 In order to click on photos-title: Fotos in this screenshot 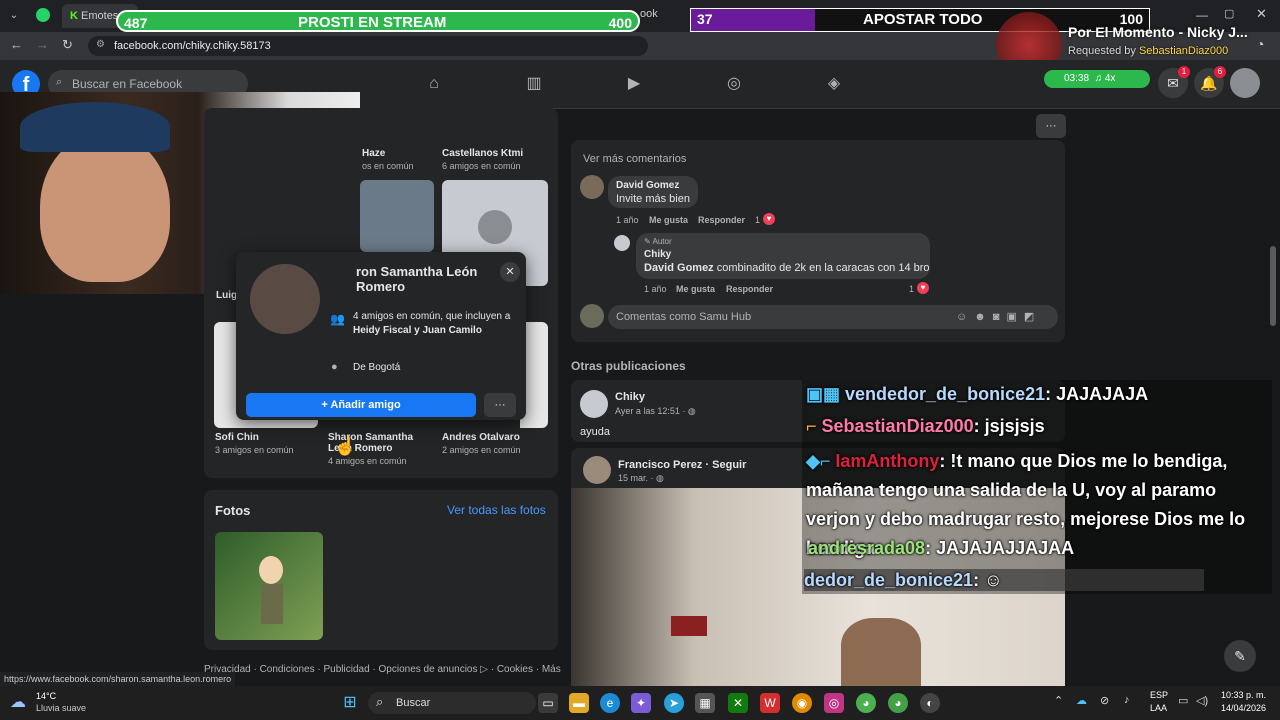, I will do `click(233, 510)`.